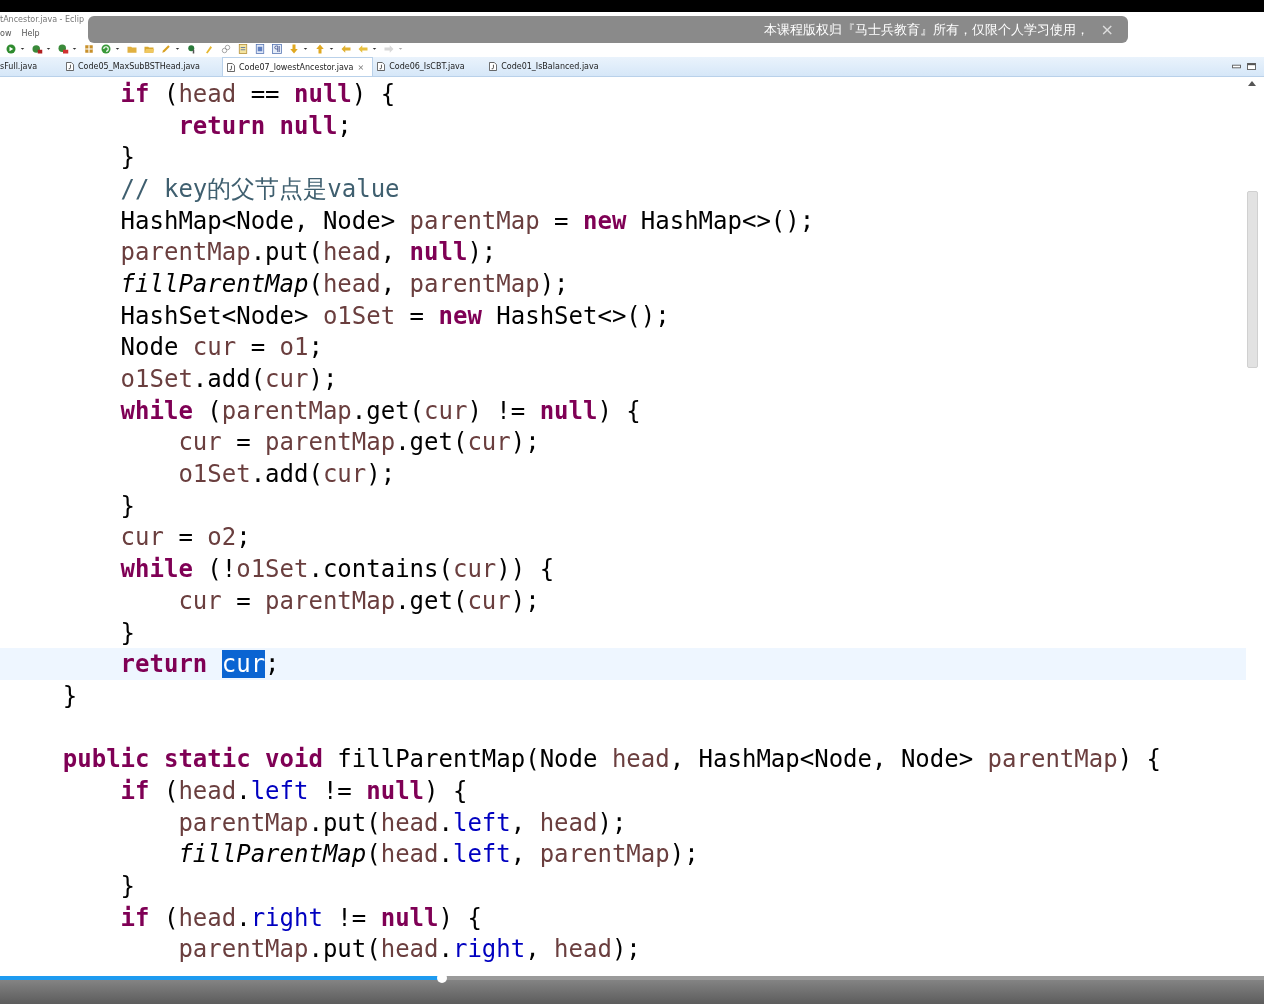  What do you see at coordinates (294, 48) in the screenshot?
I see `arrow-down-icon` at bounding box center [294, 48].